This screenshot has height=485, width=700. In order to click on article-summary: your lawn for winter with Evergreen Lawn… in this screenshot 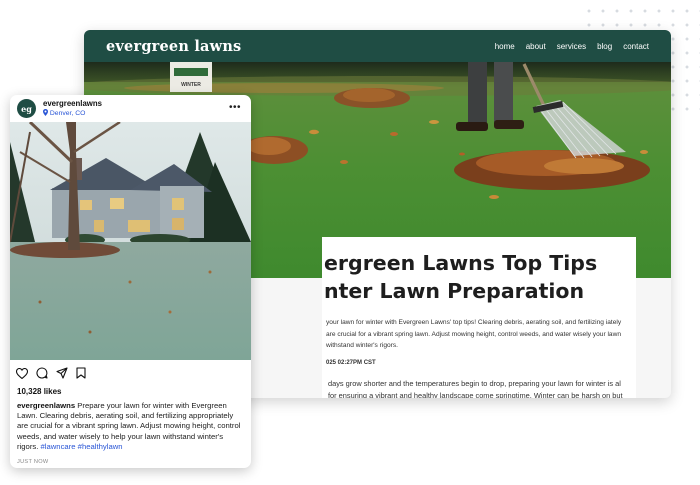, I will do `click(474, 334)`.